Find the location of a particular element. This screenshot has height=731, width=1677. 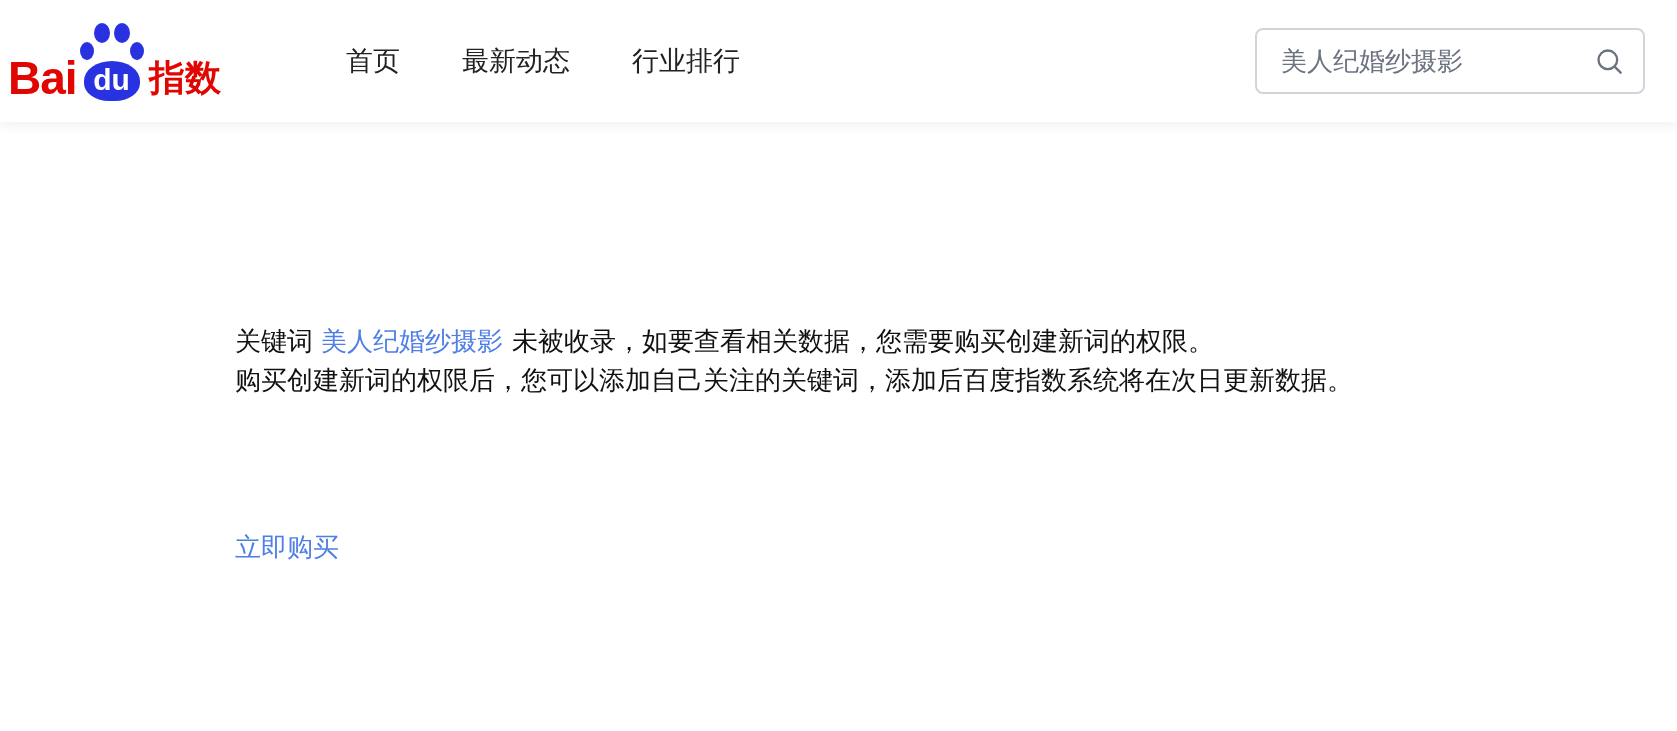

nav-link: 首页 is located at coordinates (373, 61).